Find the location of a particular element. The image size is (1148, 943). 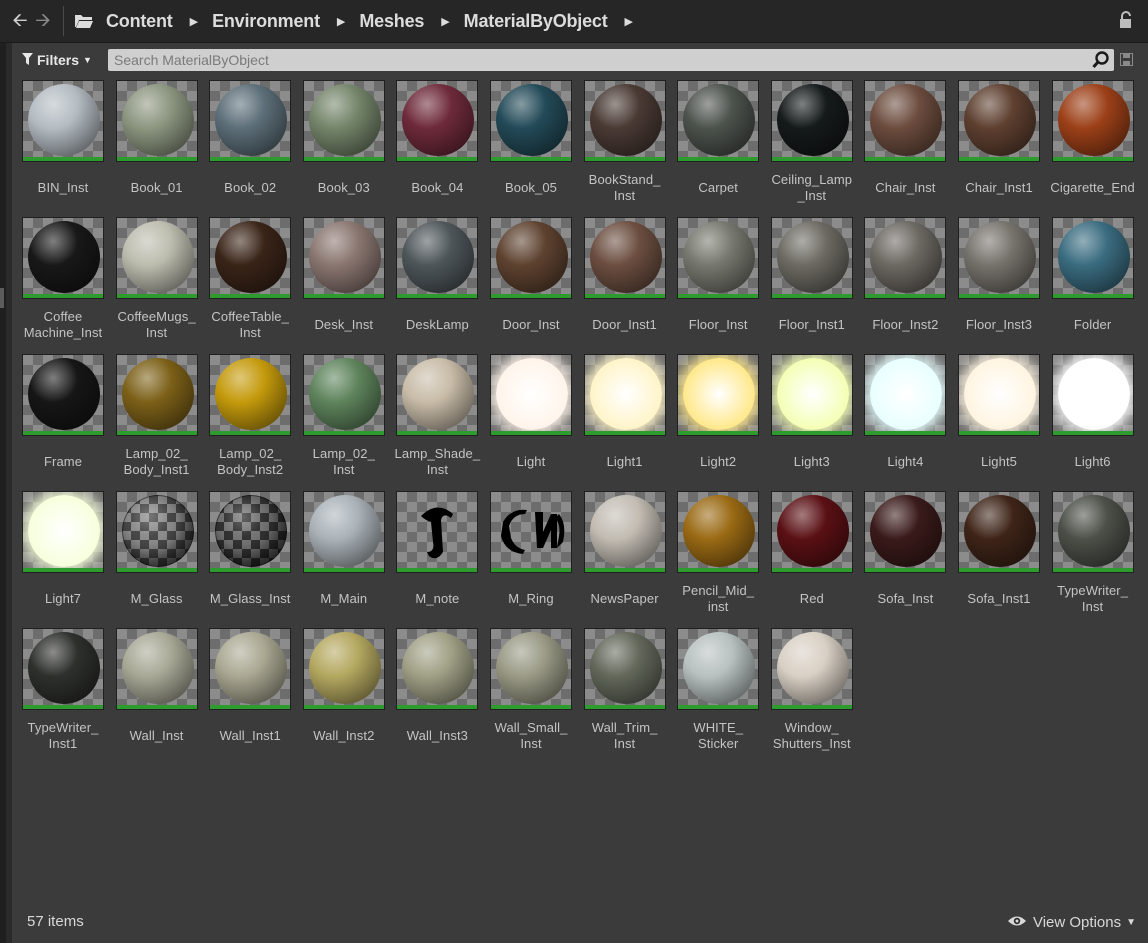

search-input is located at coordinates (594, 60).